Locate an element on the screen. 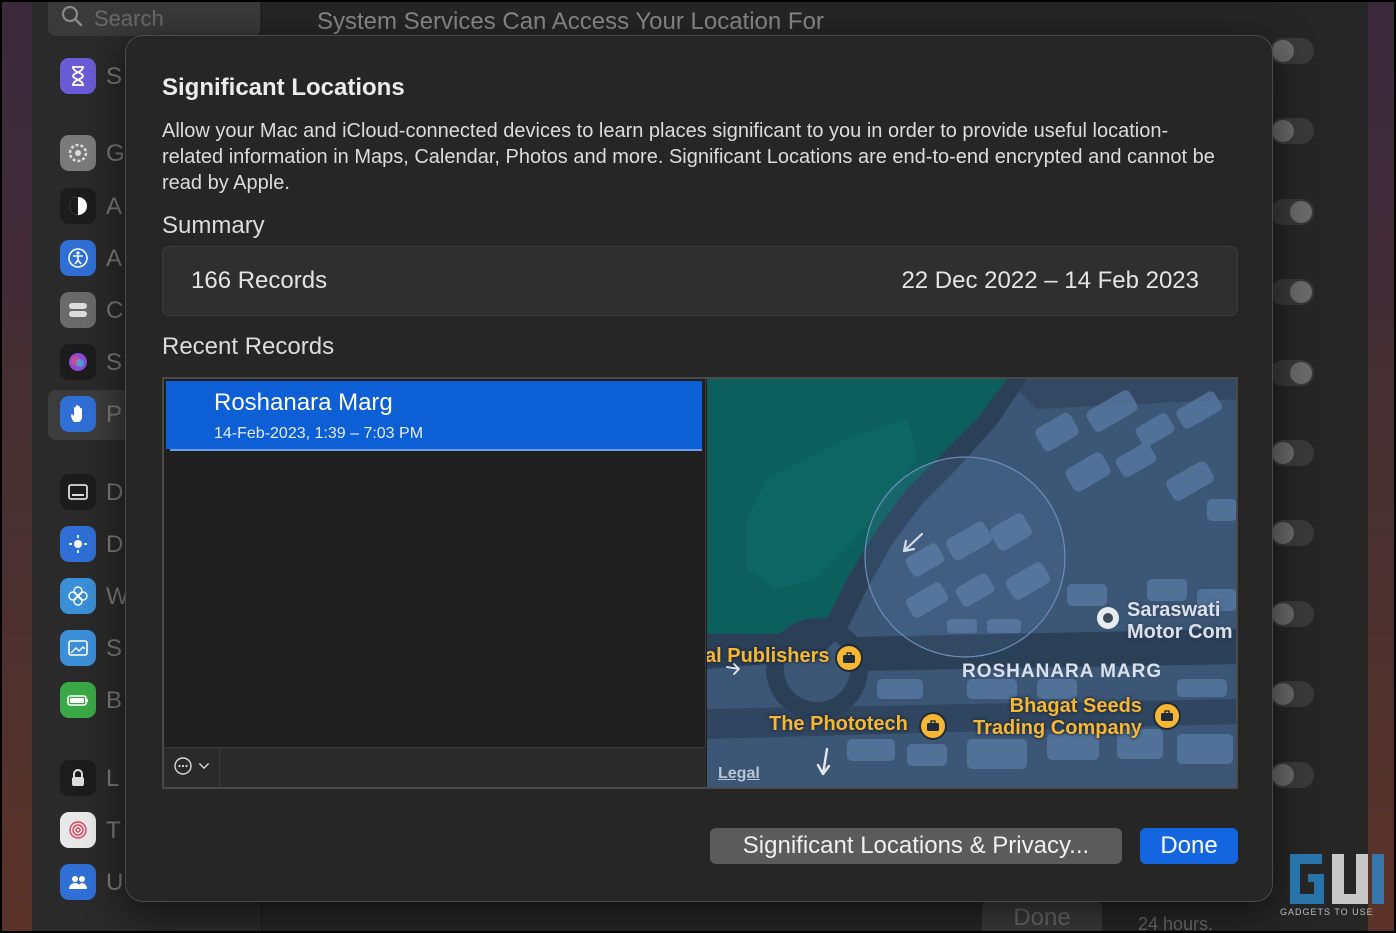  search-placeholder: Search is located at coordinates (129, 18).